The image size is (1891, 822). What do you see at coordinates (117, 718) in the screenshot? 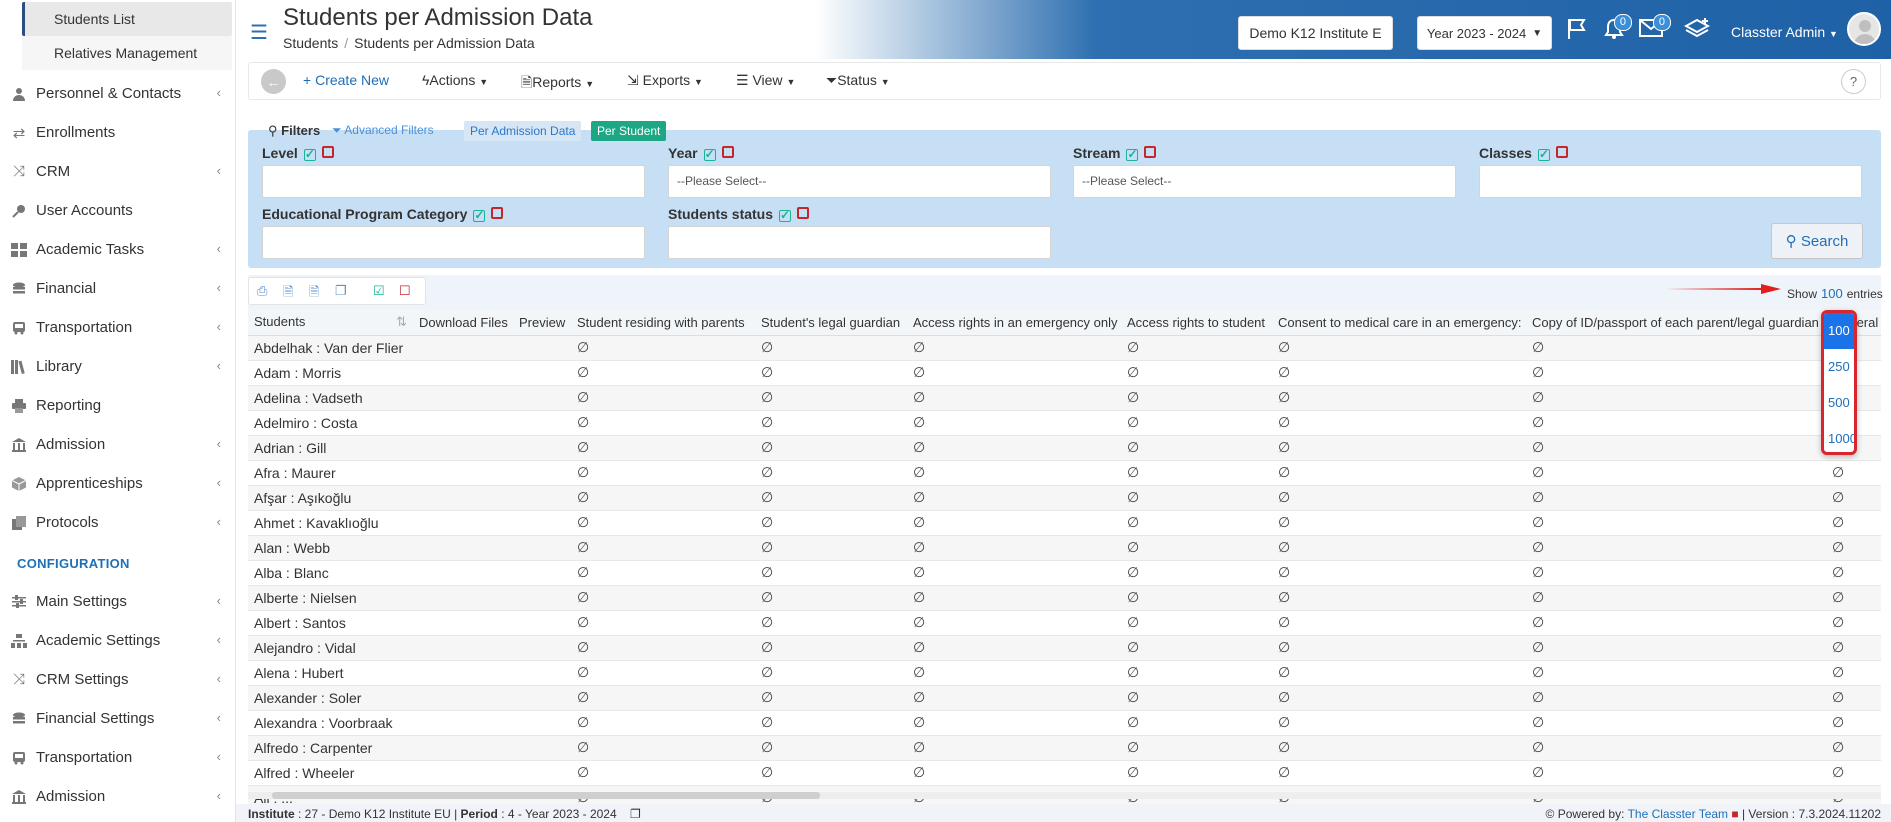
I see `sidebar-item-financial-settings: Financial Settings ‹` at bounding box center [117, 718].